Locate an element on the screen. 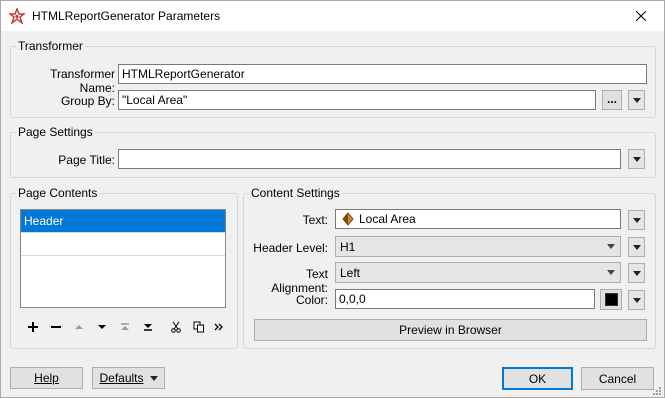  preview-in-browser-button: Preview in Browser is located at coordinates (450, 330).